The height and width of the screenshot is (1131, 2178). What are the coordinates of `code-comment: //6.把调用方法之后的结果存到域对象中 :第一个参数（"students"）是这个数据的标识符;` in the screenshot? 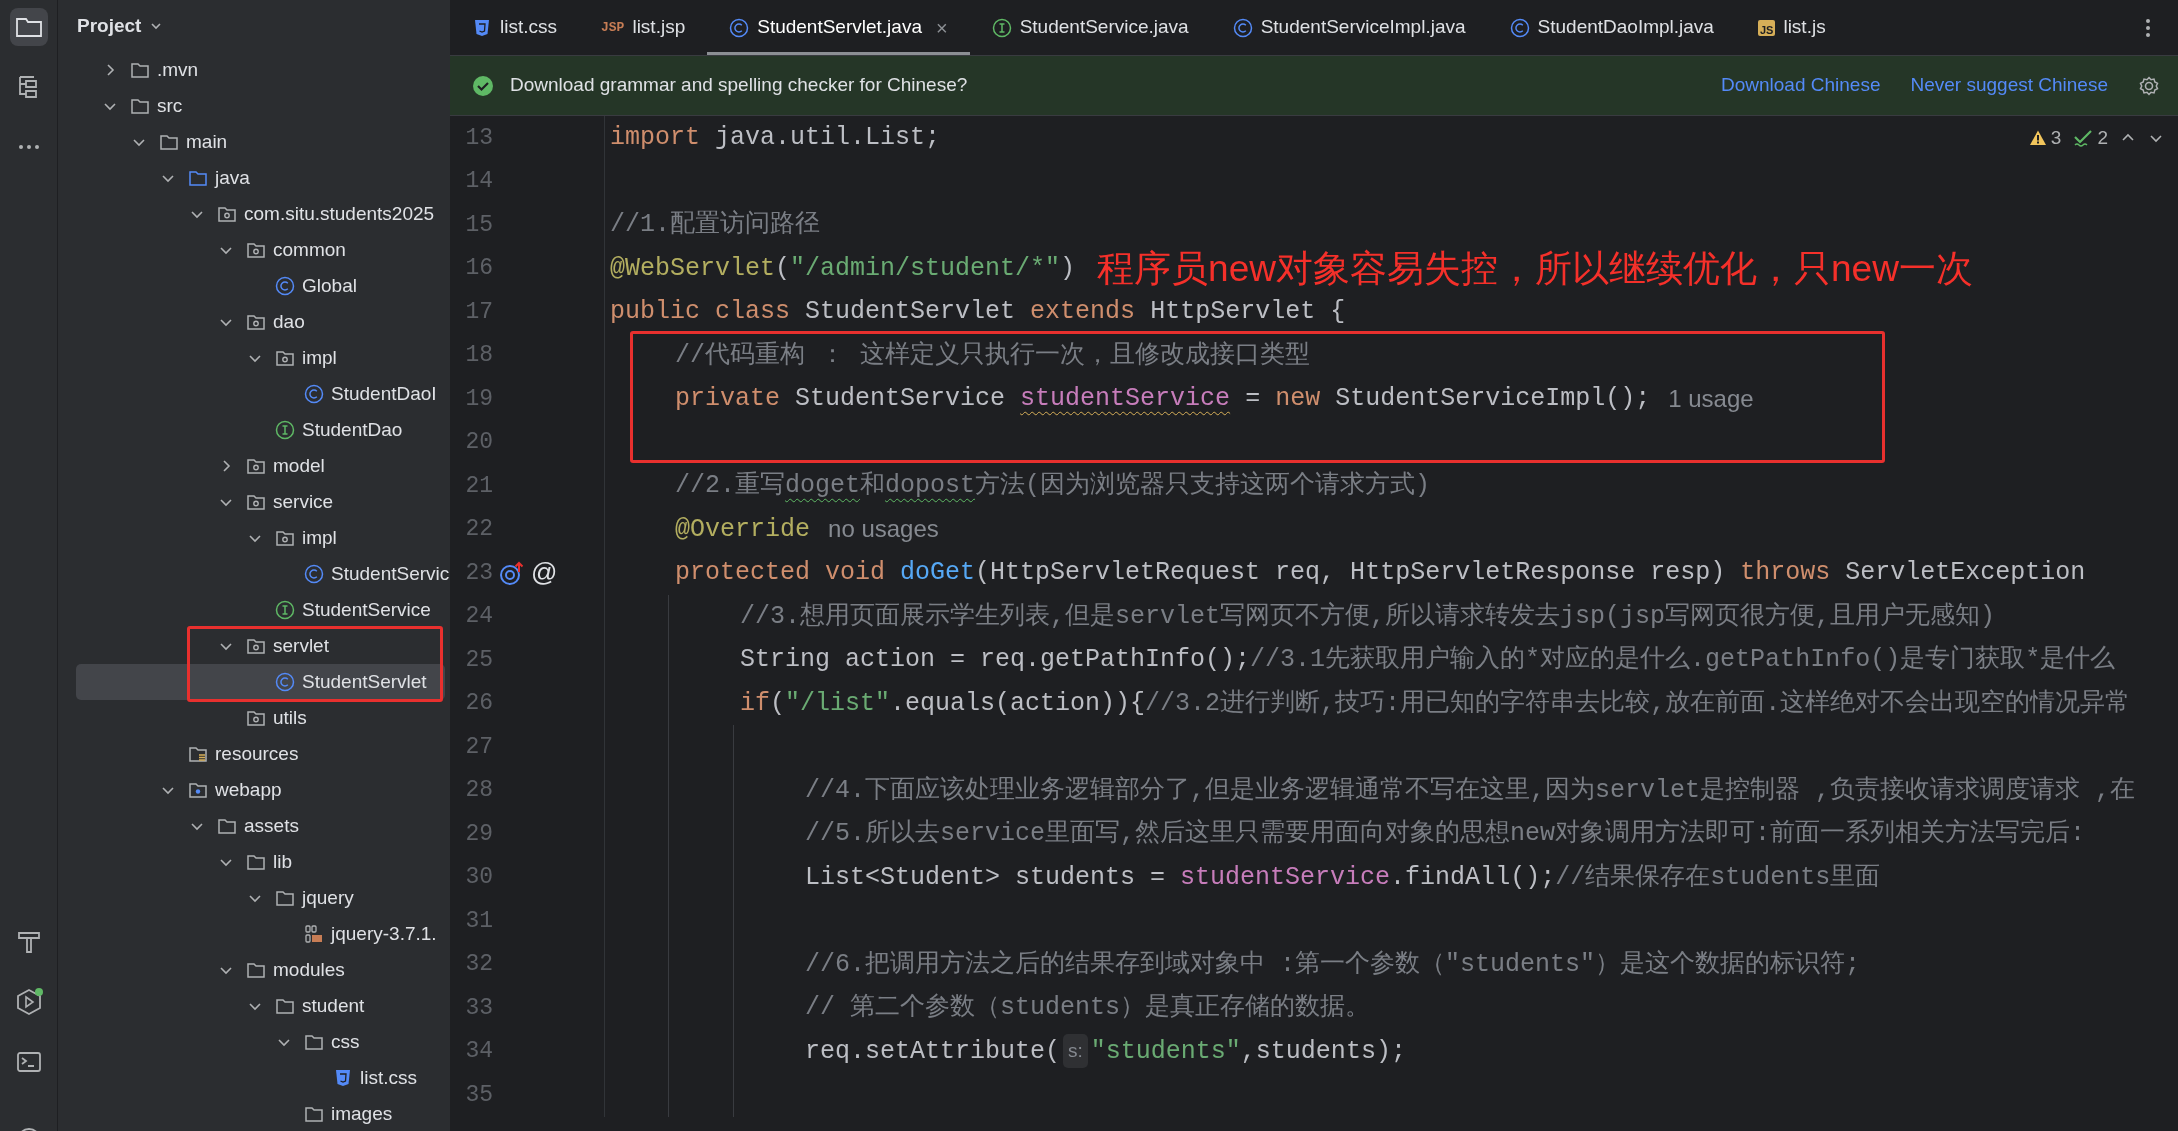 It's located at (1333, 964).